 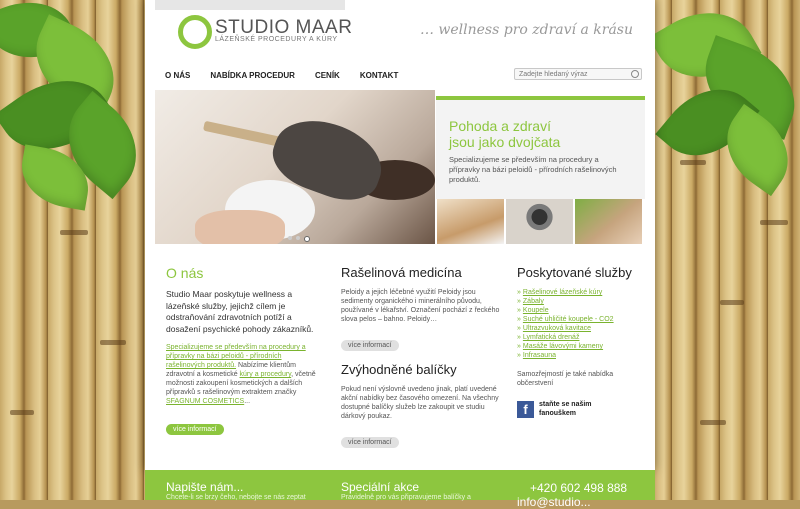 I want to click on service-link: Lymfatická drenáž, so click(x=582, y=337).